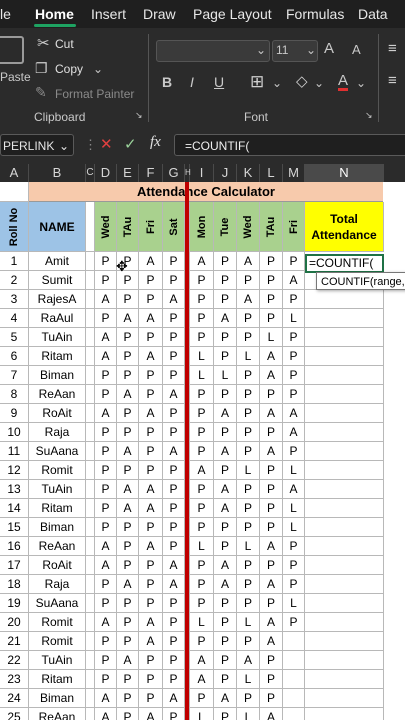  What do you see at coordinates (232, 14) in the screenshot?
I see `tab-page-layout: Page Layout` at bounding box center [232, 14].